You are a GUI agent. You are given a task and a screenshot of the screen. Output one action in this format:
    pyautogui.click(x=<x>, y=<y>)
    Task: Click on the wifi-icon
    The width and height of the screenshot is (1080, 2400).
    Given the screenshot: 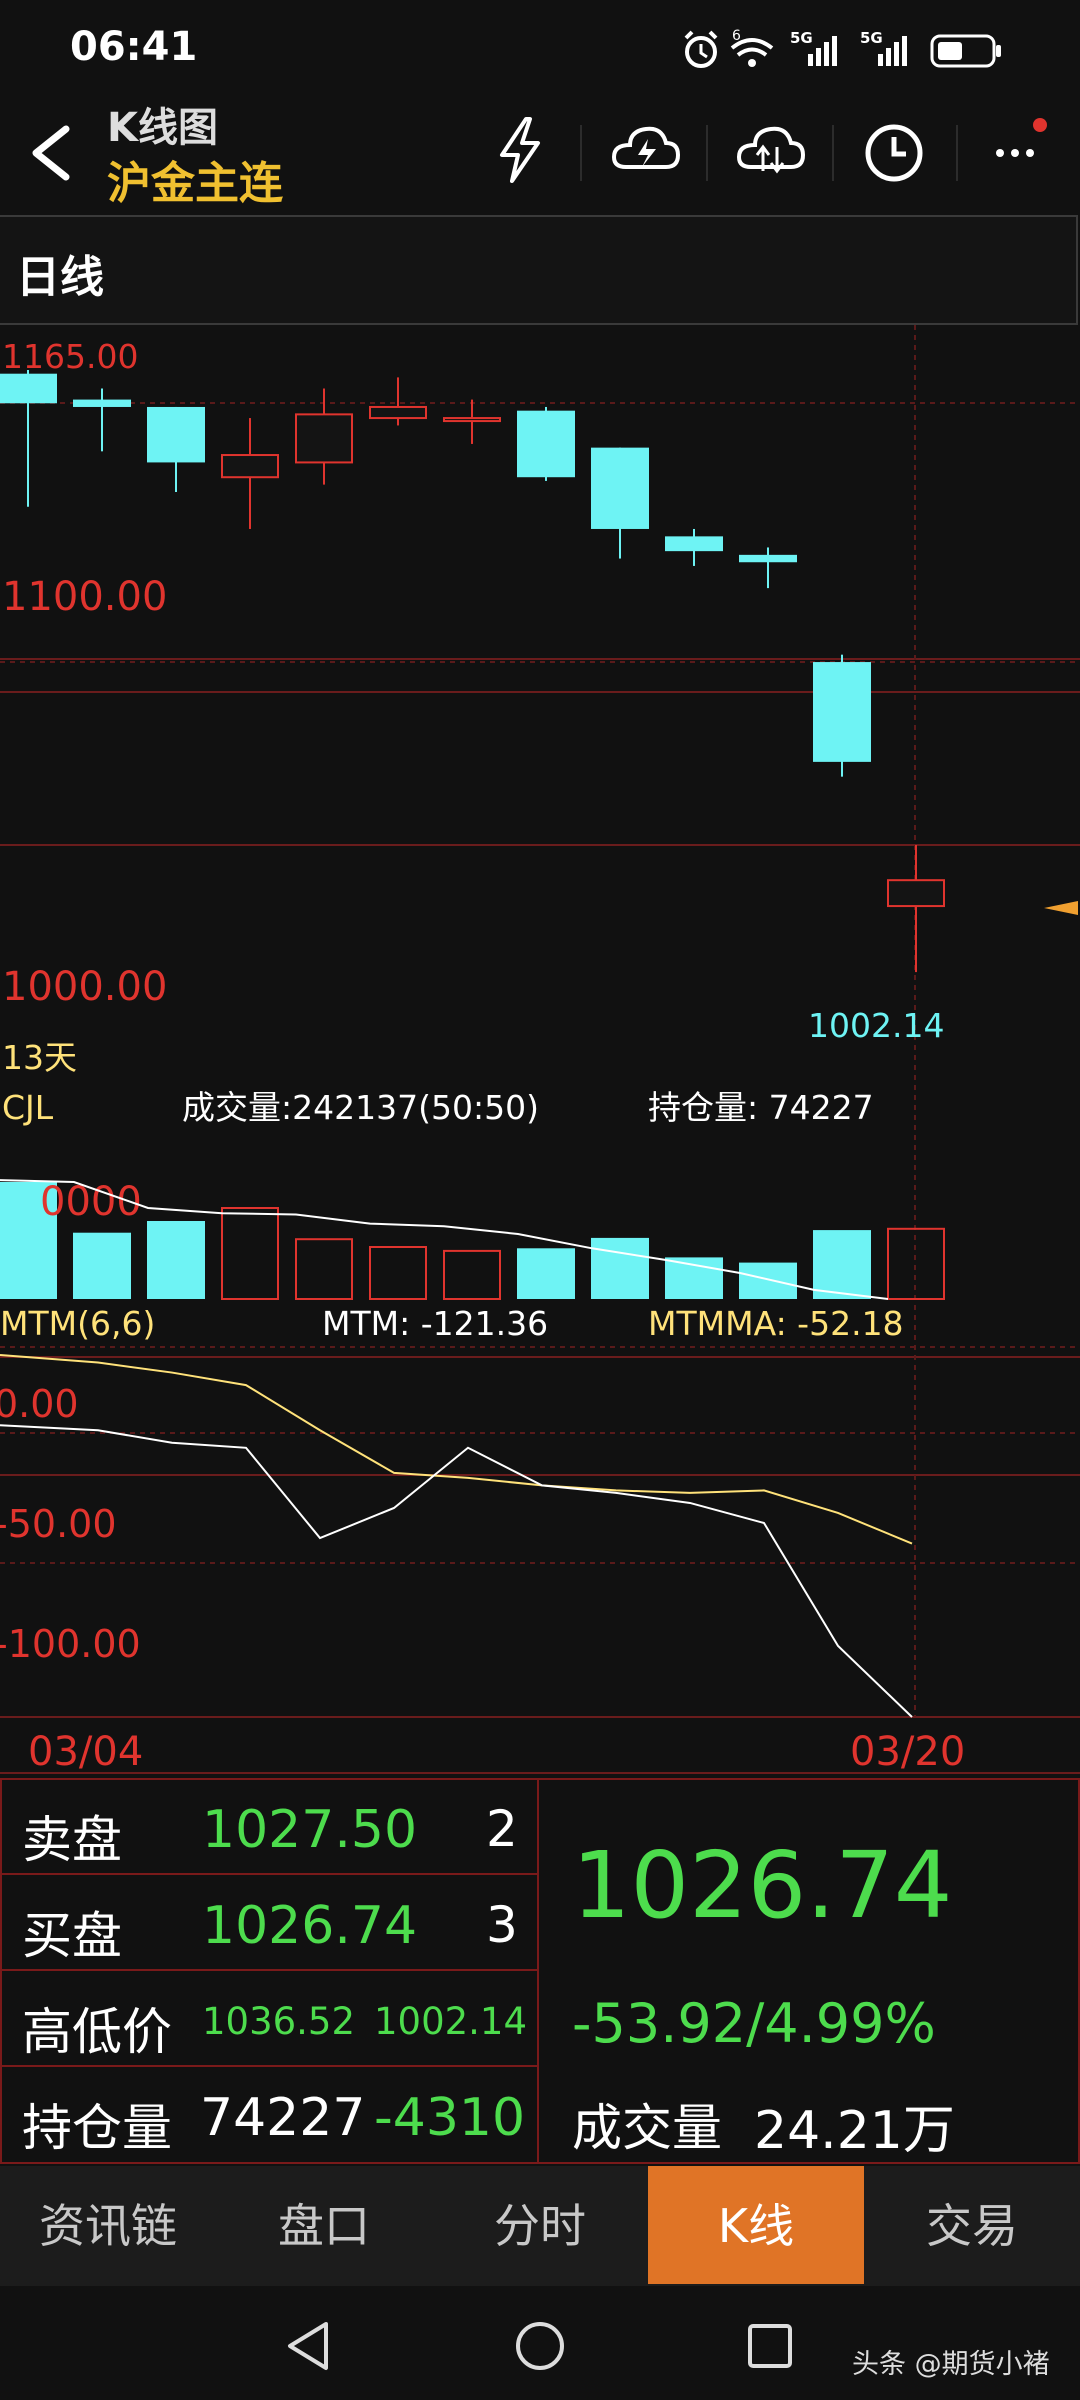 What is the action you would take?
    pyautogui.click(x=752, y=52)
    